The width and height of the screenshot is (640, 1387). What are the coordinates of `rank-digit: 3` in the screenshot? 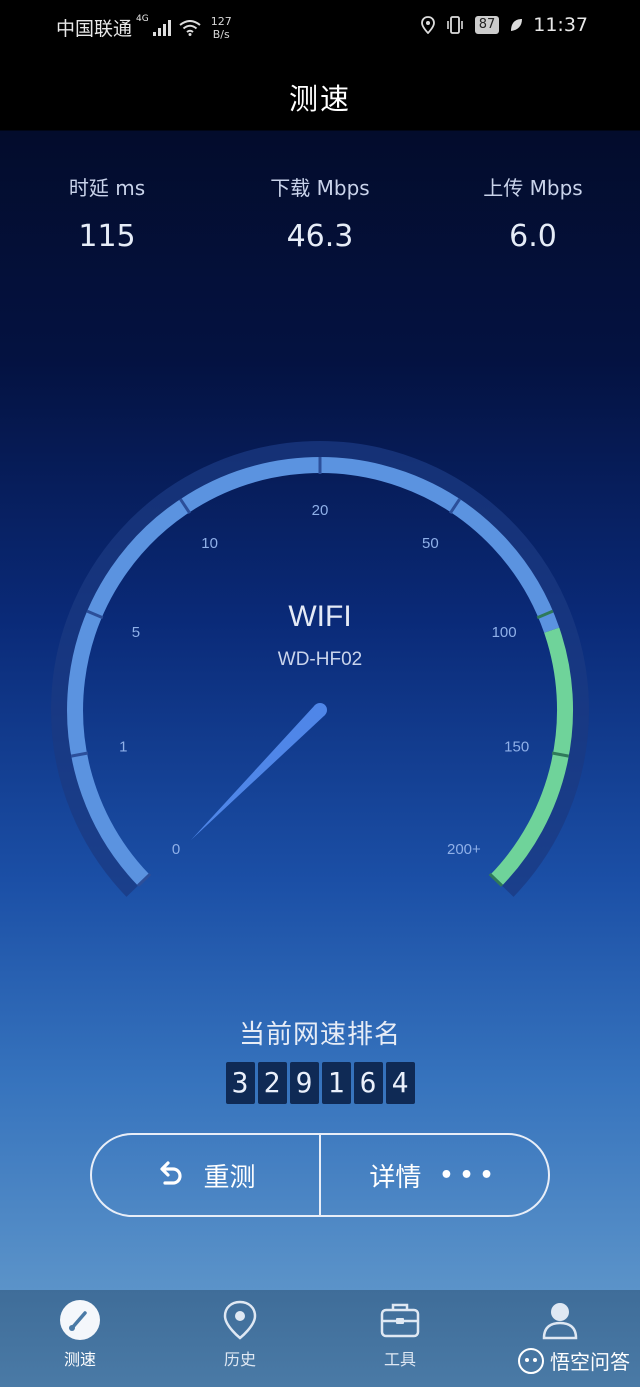 It's located at (240, 1083).